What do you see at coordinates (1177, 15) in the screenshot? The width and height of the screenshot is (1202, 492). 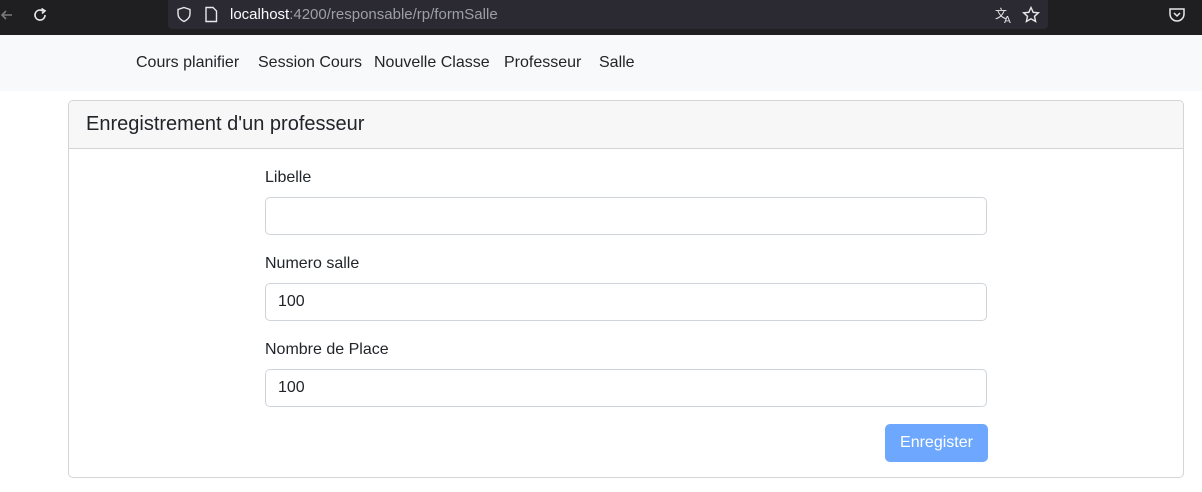 I see `pocket-icon` at bounding box center [1177, 15].